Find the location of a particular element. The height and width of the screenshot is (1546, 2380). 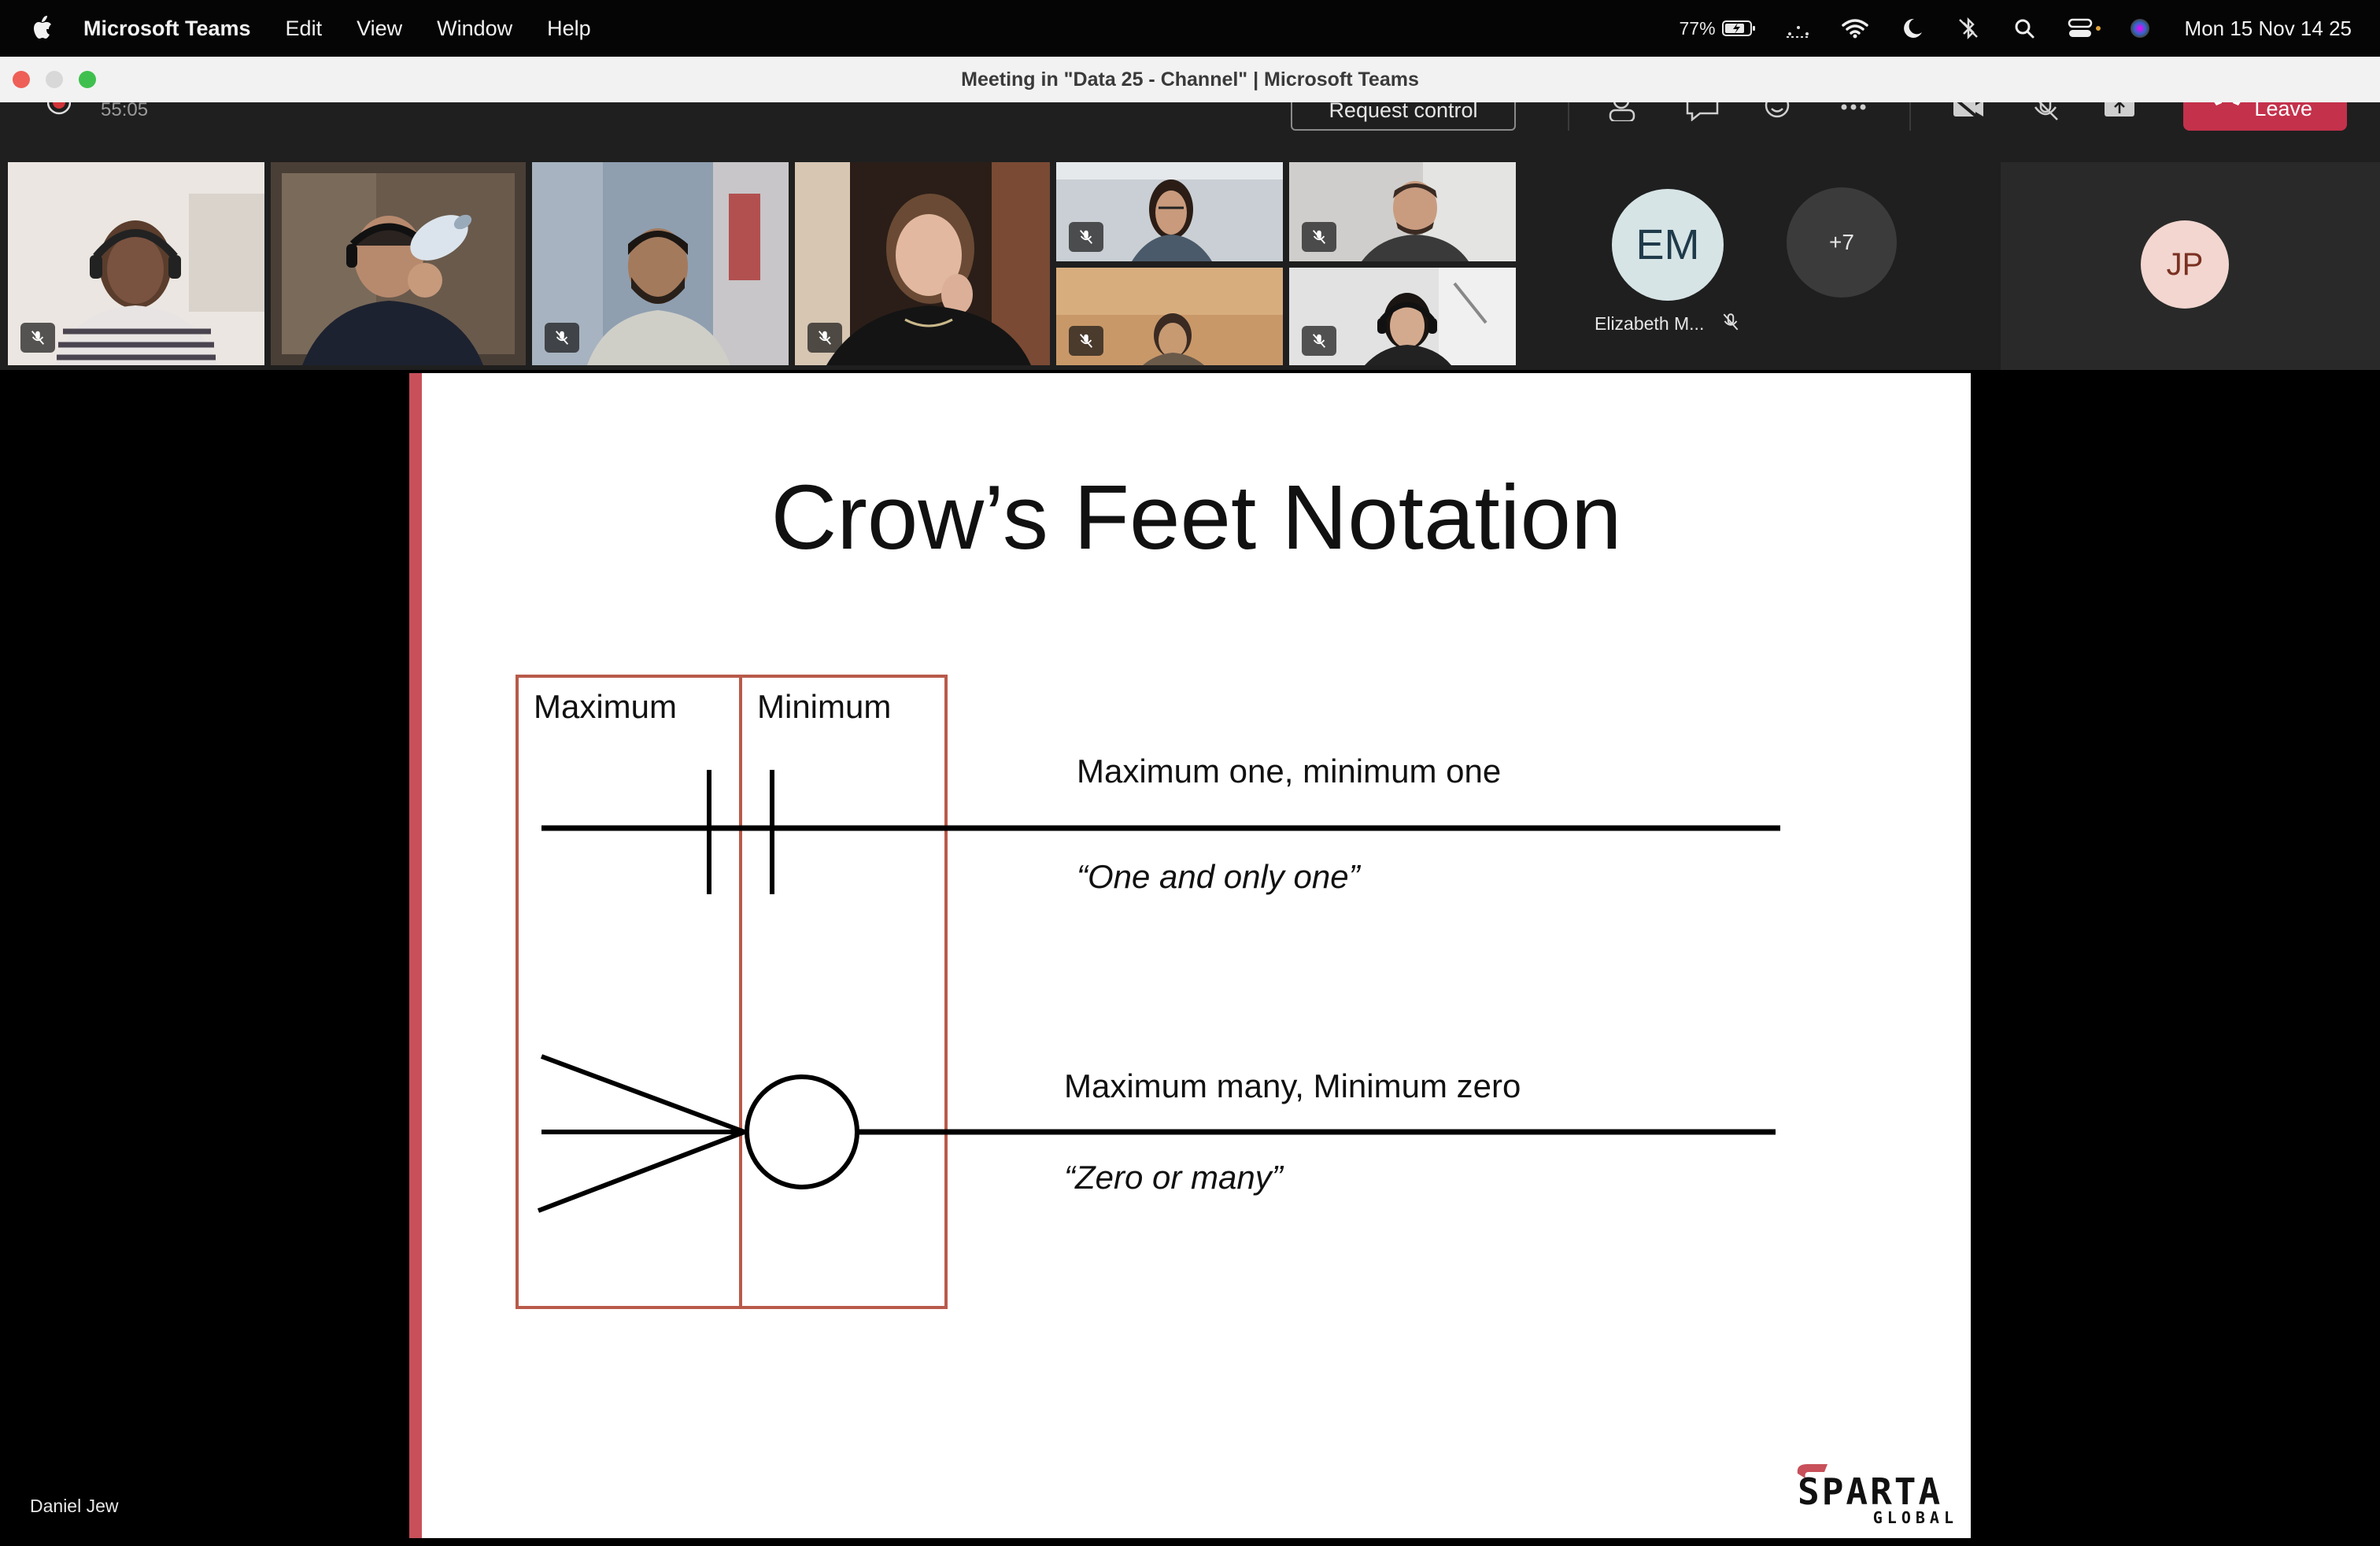

maximum-column-label: Maximum is located at coordinates (606, 707).